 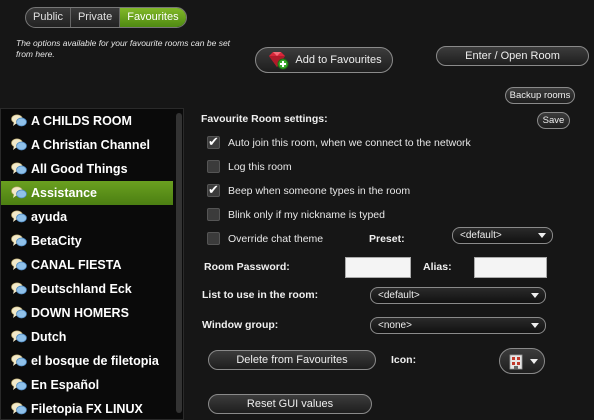 What do you see at coordinates (306, 214) in the screenshot?
I see `blink-label: Blink only if my nickname is typed` at bounding box center [306, 214].